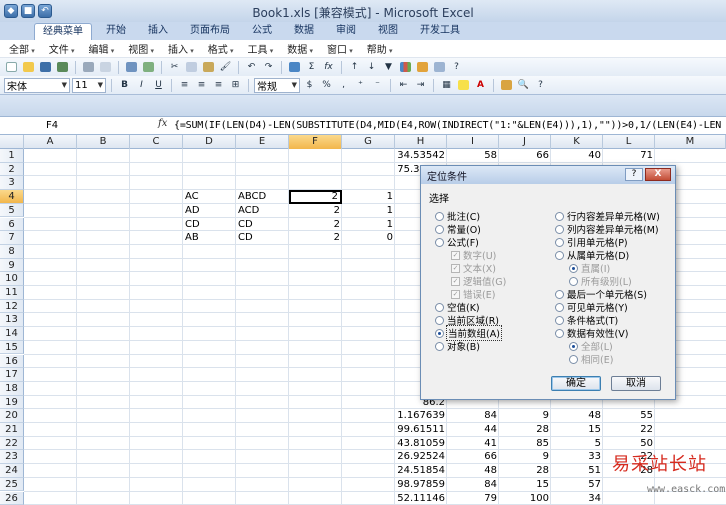 This screenshot has width=726, height=505. What do you see at coordinates (457, 307) in the screenshot?
I see `option-blanks: 空值(K)` at bounding box center [457, 307].